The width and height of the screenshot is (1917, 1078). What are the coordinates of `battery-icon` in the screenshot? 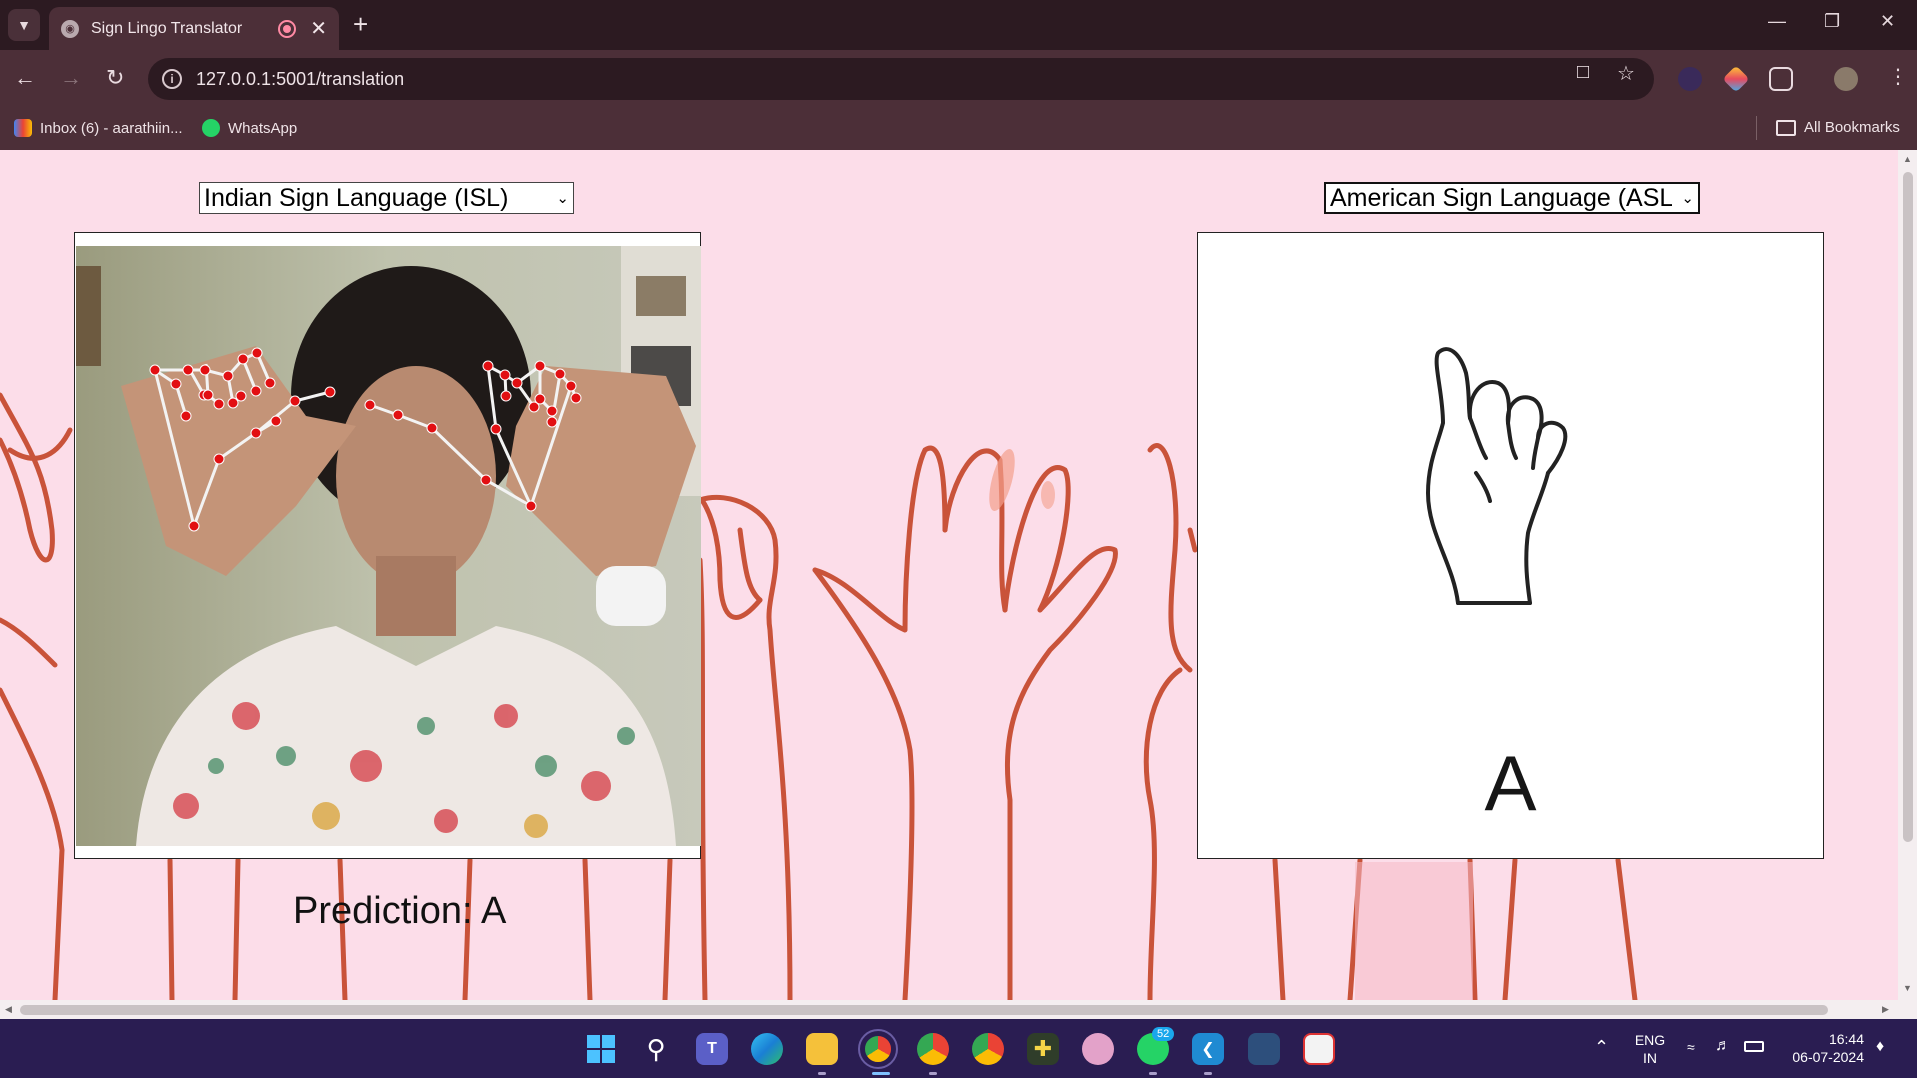 It's located at (1754, 1046).